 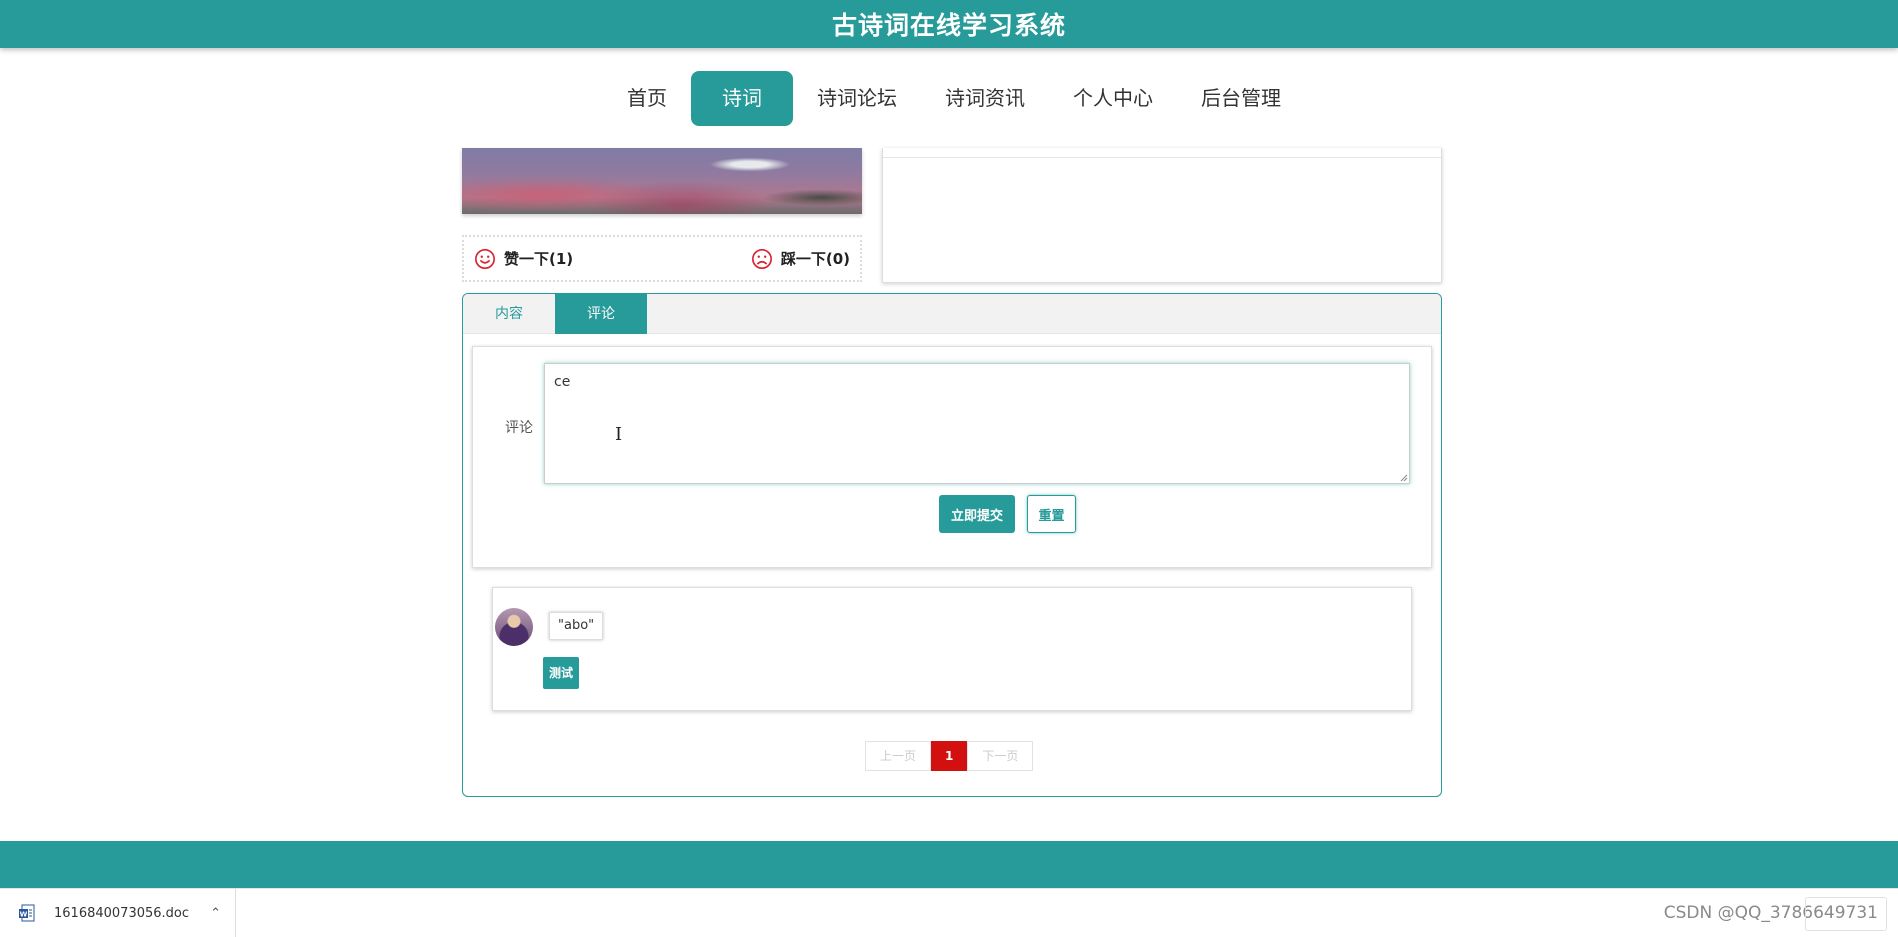 What do you see at coordinates (539, 259) in the screenshot?
I see `like-label: 赞一下(1)` at bounding box center [539, 259].